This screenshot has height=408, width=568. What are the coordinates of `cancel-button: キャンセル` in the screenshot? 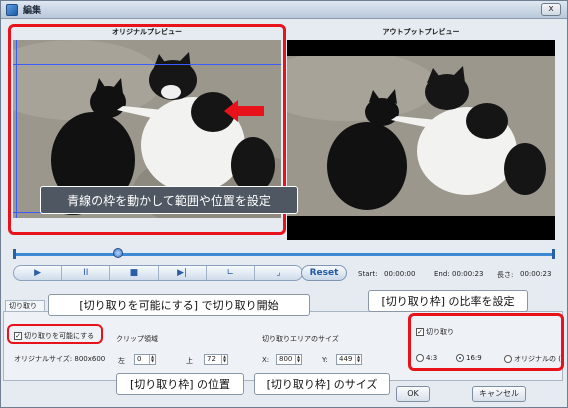 It's located at (499, 394).